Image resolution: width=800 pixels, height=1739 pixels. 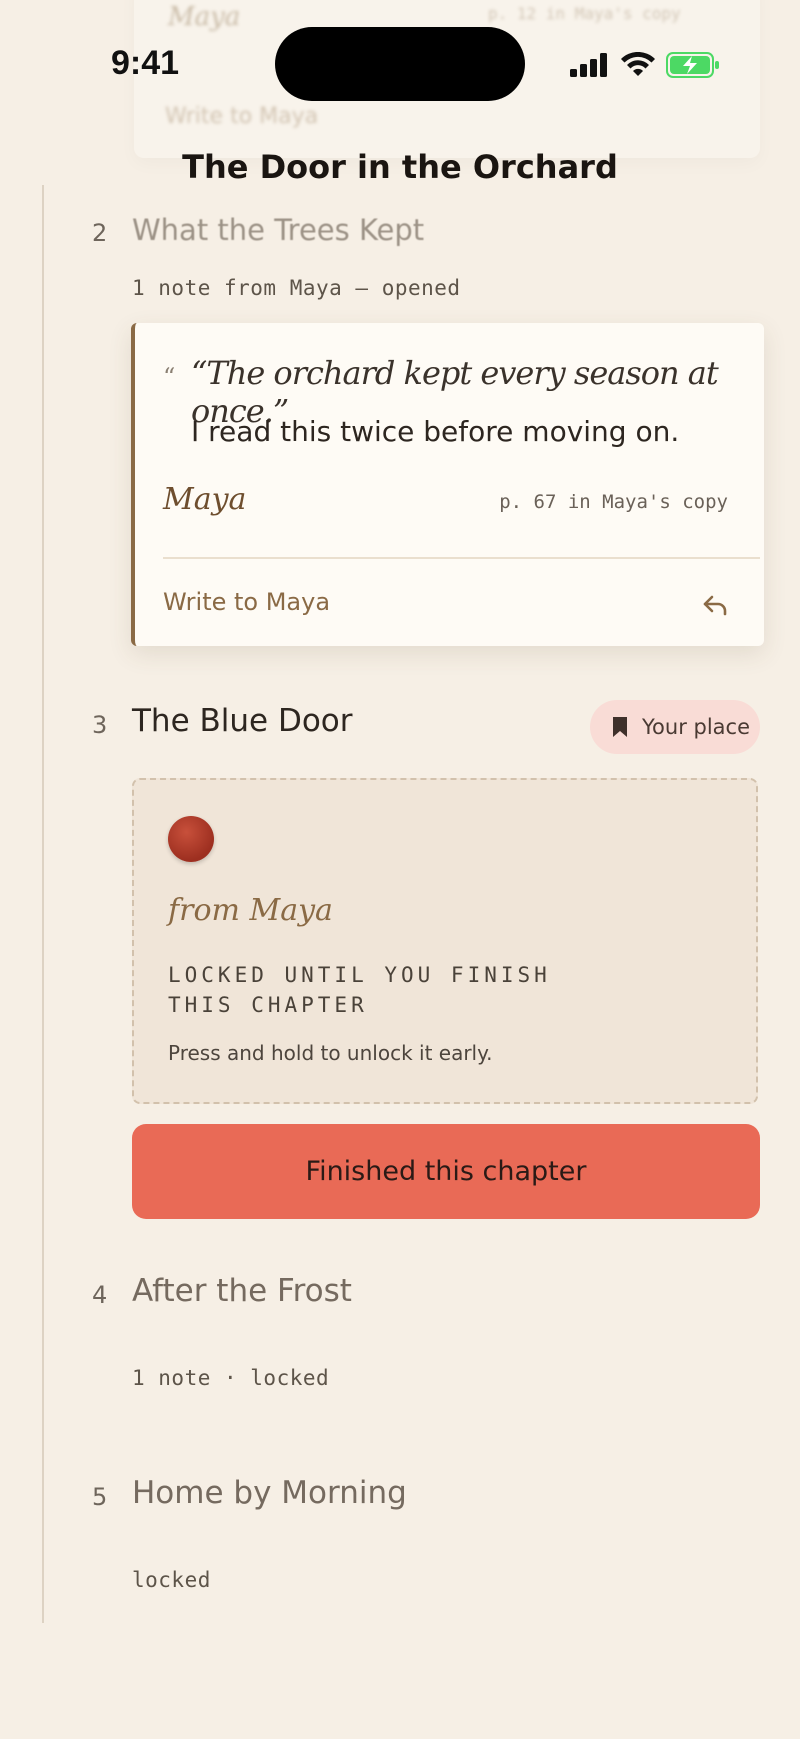 I want to click on bookmark-icon, so click(x=620, y=727).